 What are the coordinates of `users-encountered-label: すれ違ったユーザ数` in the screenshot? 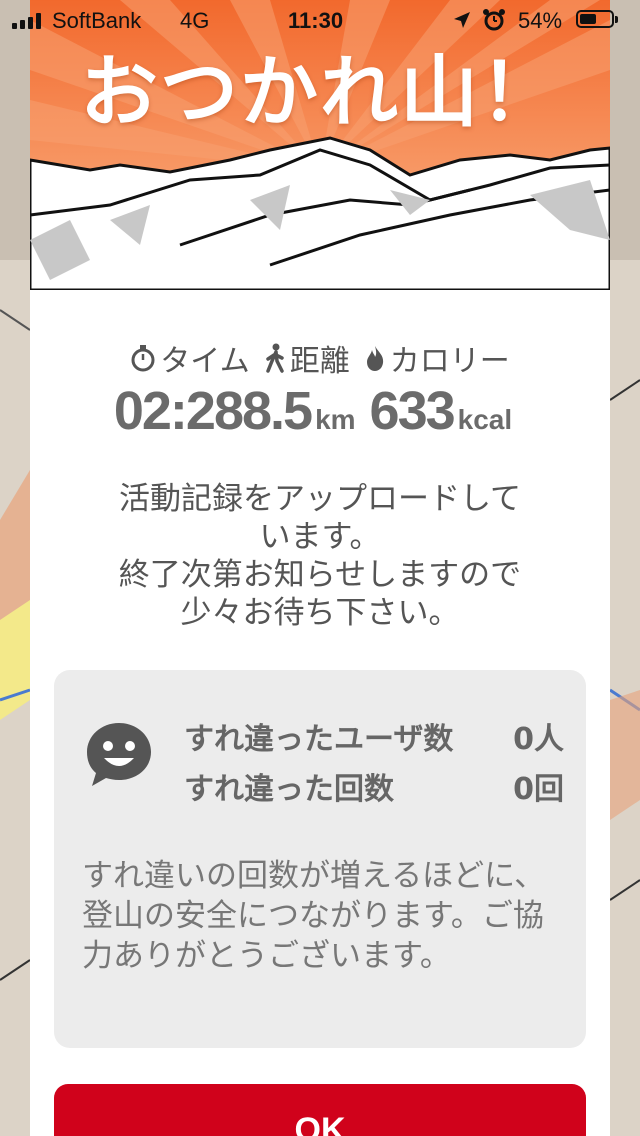 It's located at (319, 739).